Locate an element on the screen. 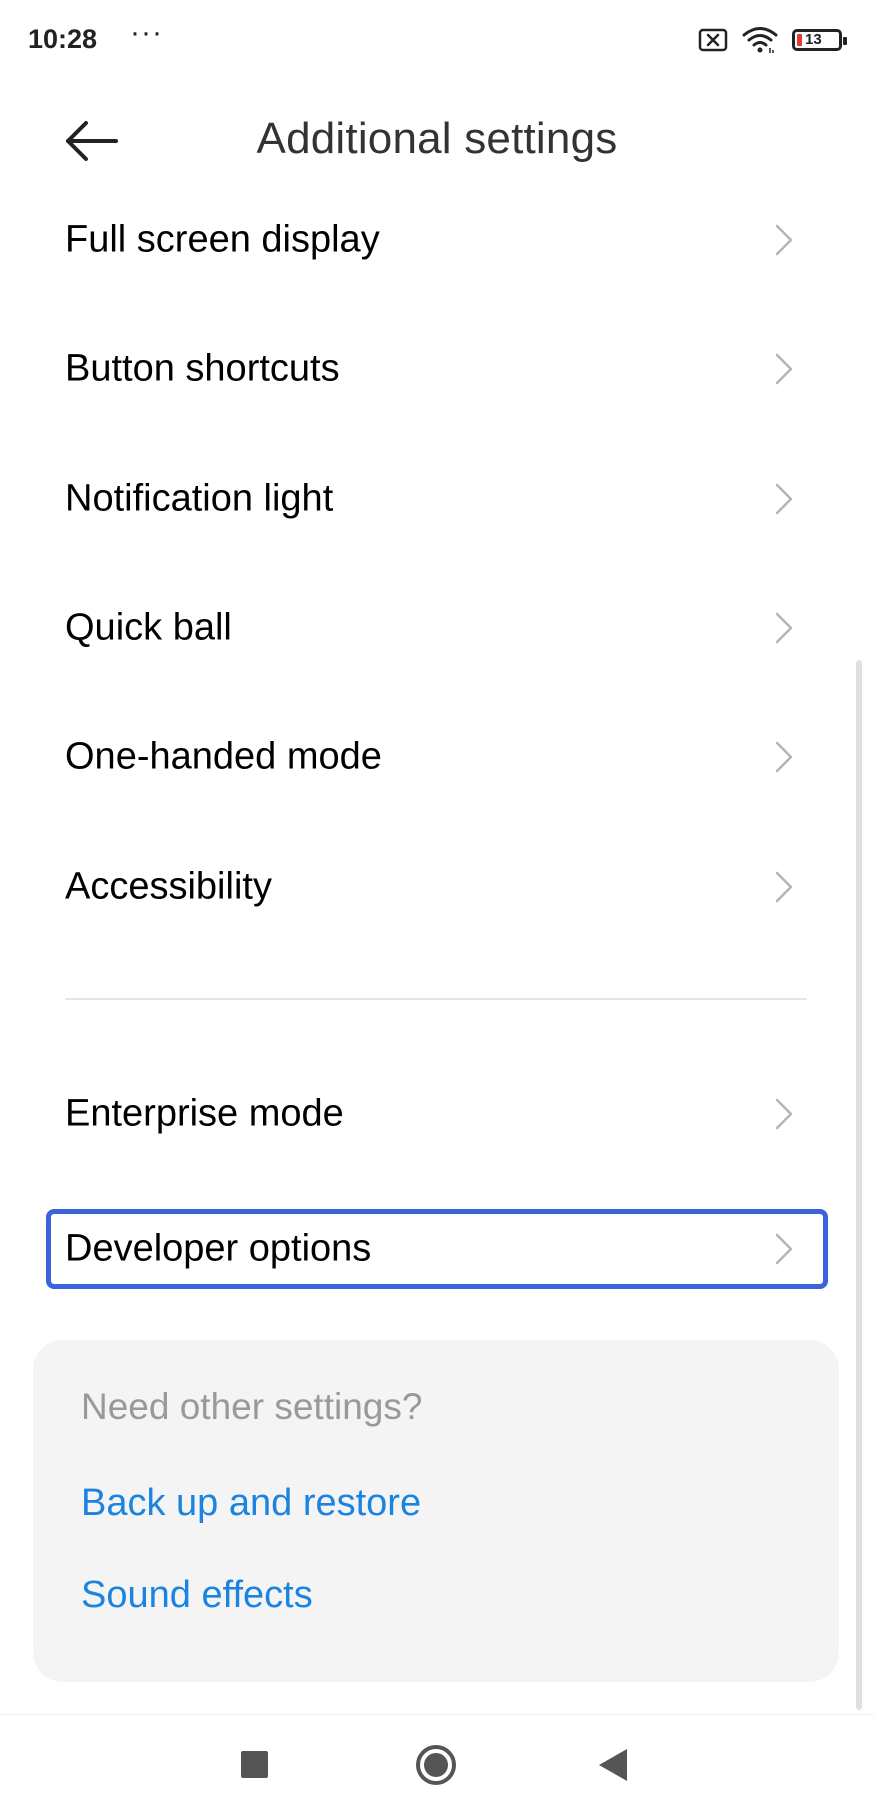 Image resolution: width=874 pixels, height=1815 pixels. status-bar: 10:28 ··· 13 is located at coordinates (437, 43).